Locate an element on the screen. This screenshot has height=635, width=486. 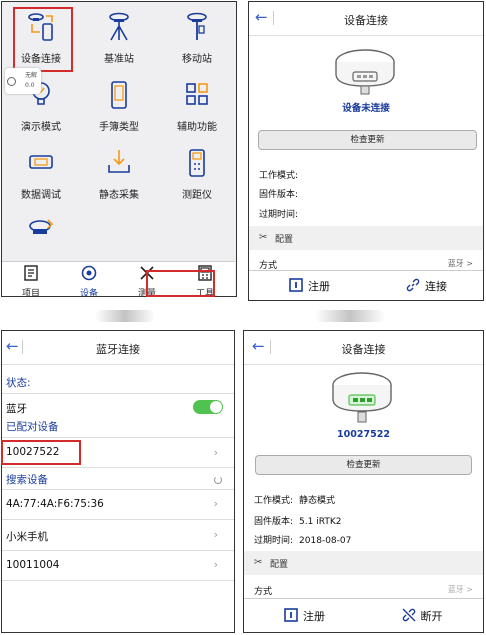
bluetooth-toggle is located at coordinates (208, 407).